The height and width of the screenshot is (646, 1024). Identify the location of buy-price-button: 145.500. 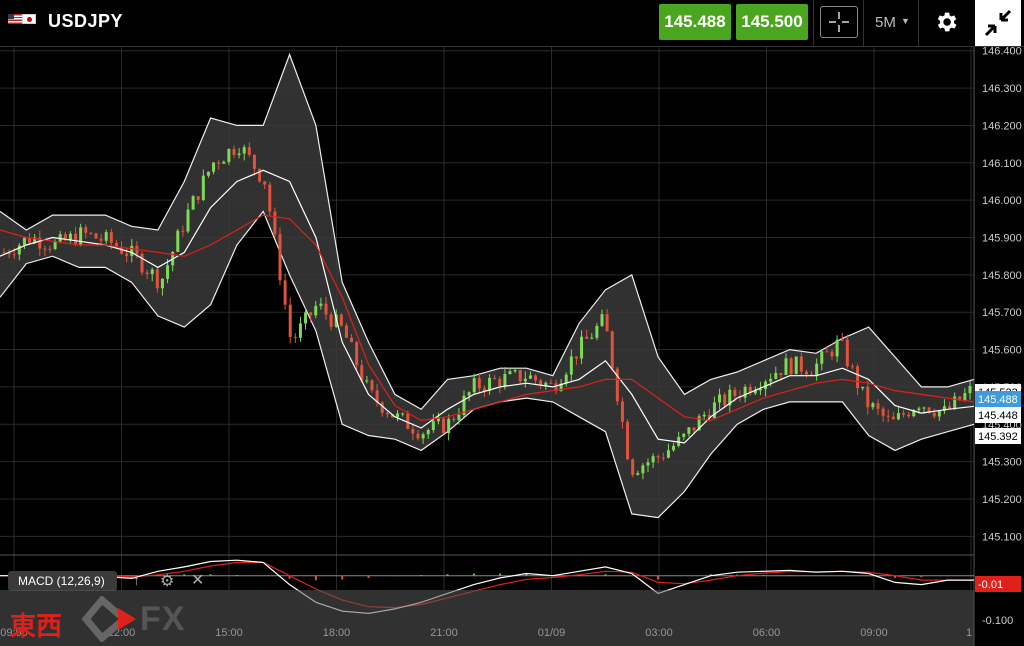
(772, 22).